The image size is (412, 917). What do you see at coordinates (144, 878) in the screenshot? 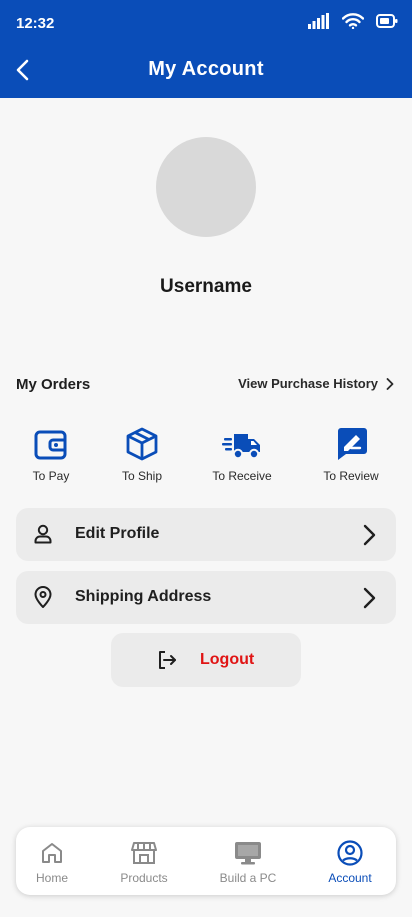
I see `nav-products-label: Products` at bounding box center [144, 878].